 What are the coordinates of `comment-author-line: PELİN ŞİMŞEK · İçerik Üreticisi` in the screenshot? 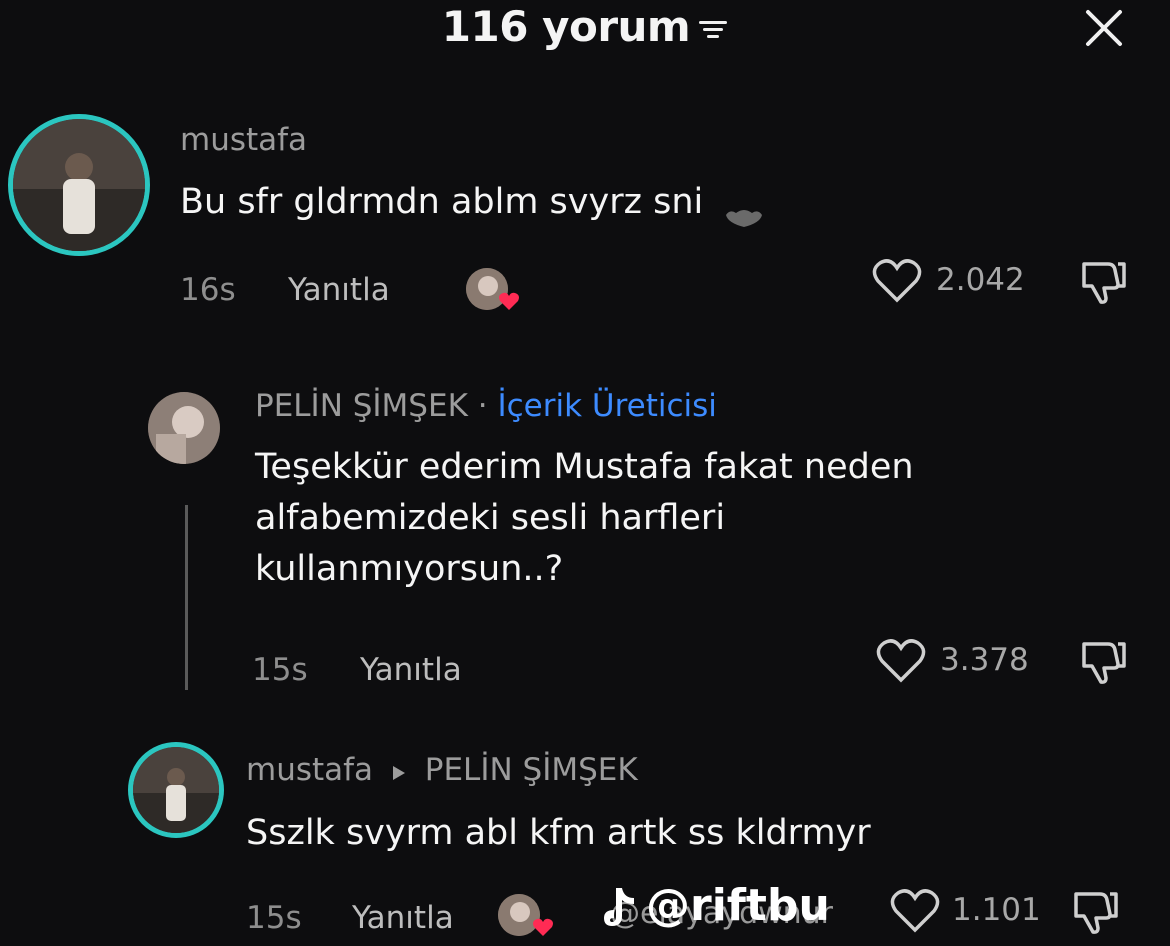 It's located at (486, 406).